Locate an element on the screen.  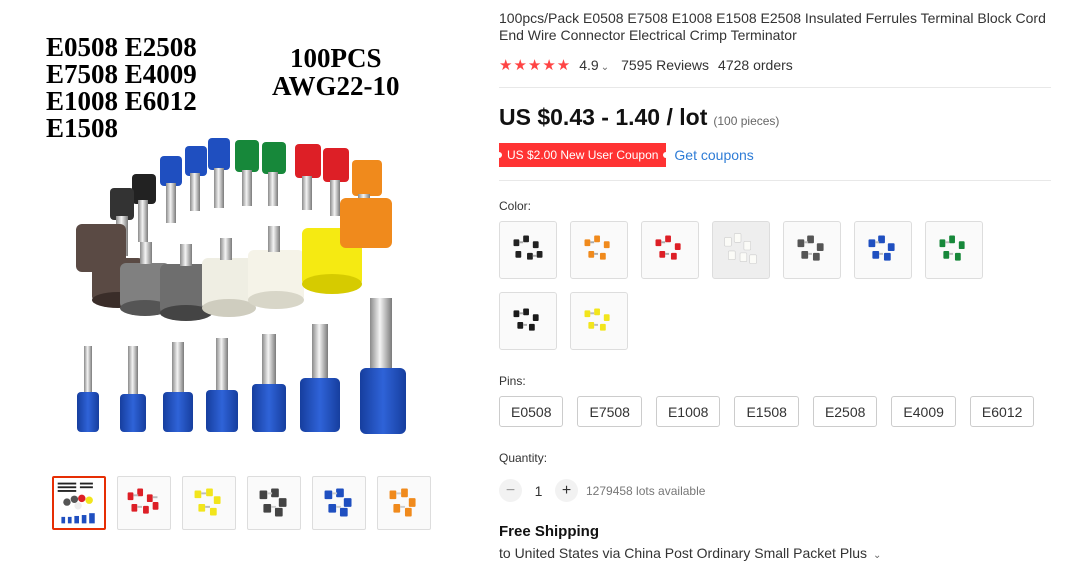
color-swatch-yellow is located at coordinates (599, 321).